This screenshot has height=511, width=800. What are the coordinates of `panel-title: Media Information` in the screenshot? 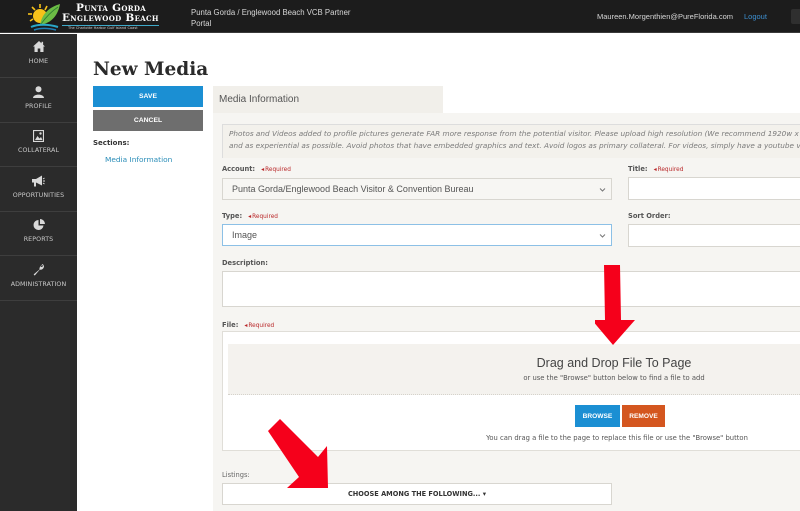 It's located at (259, 99).